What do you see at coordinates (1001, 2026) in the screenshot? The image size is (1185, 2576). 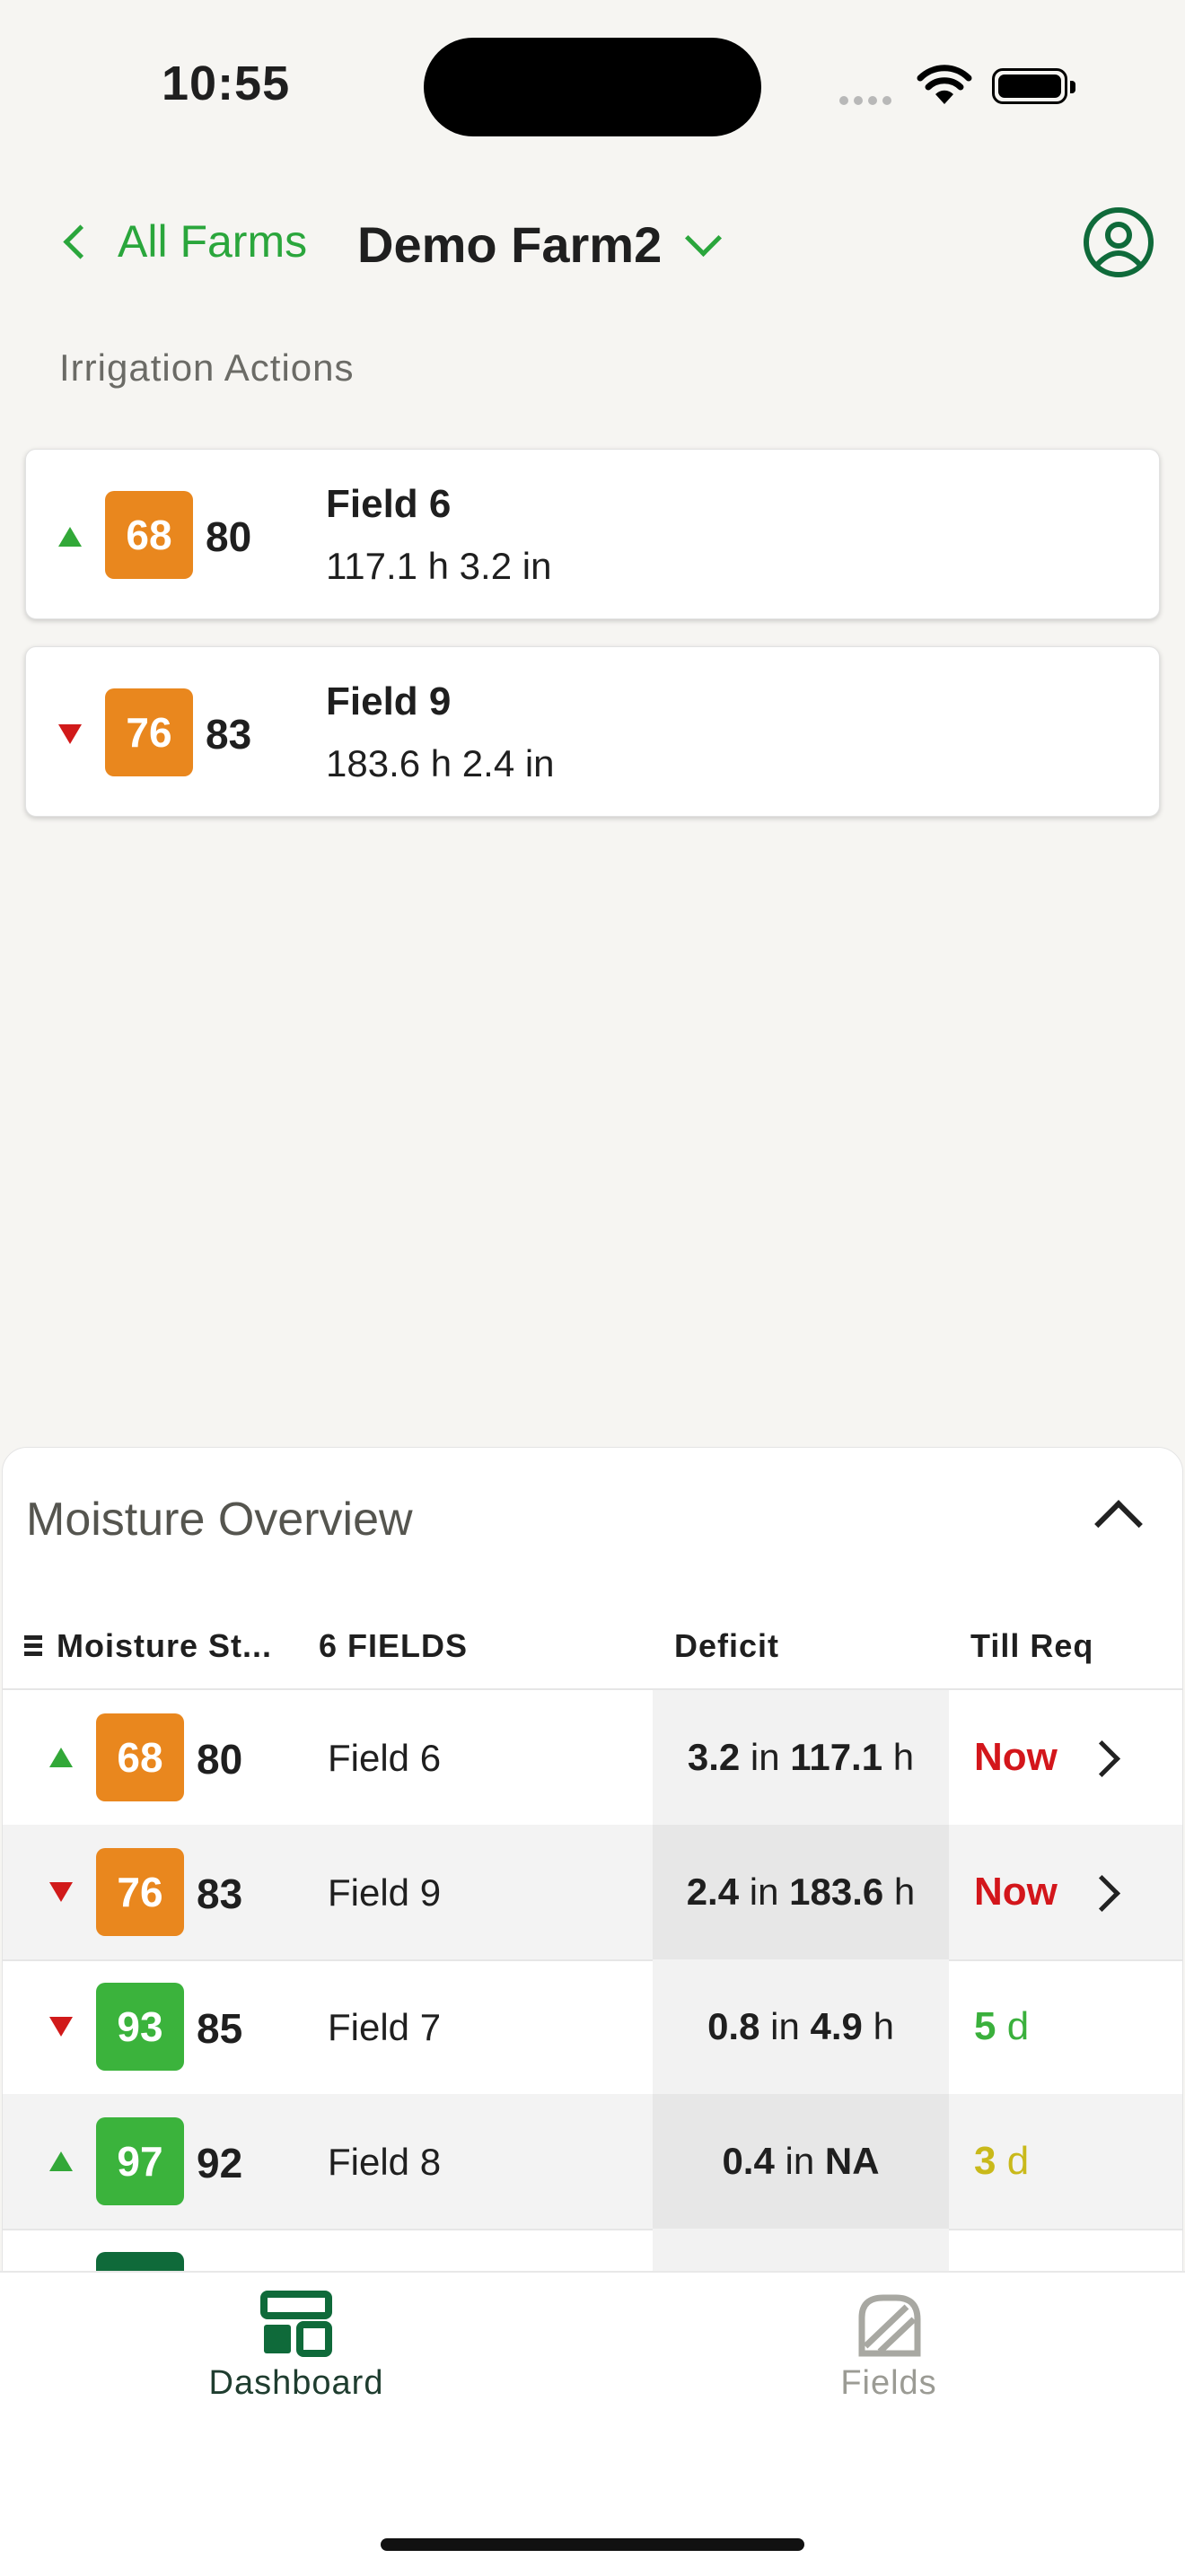 I see `till-required: 5 d` at bounding box center [1001, 2026].